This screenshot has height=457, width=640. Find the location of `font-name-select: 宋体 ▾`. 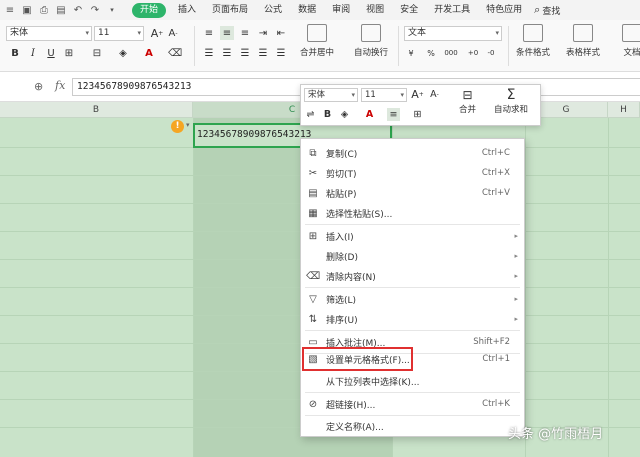

font-name-select: 宋体 ▾ is located at coordinates (49, 33).